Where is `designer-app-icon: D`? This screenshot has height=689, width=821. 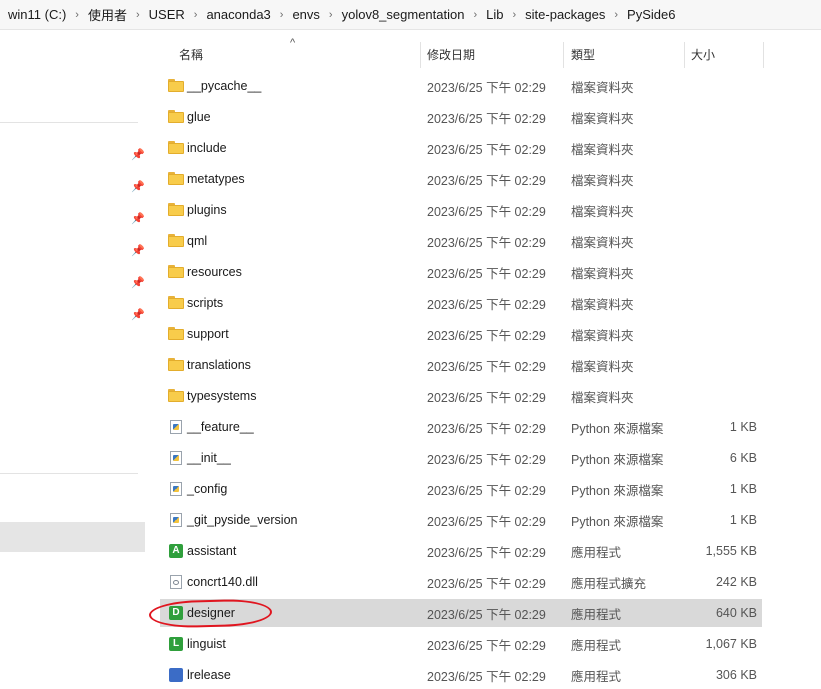 designer-app-icon: D is located at coordinates (176, 613).